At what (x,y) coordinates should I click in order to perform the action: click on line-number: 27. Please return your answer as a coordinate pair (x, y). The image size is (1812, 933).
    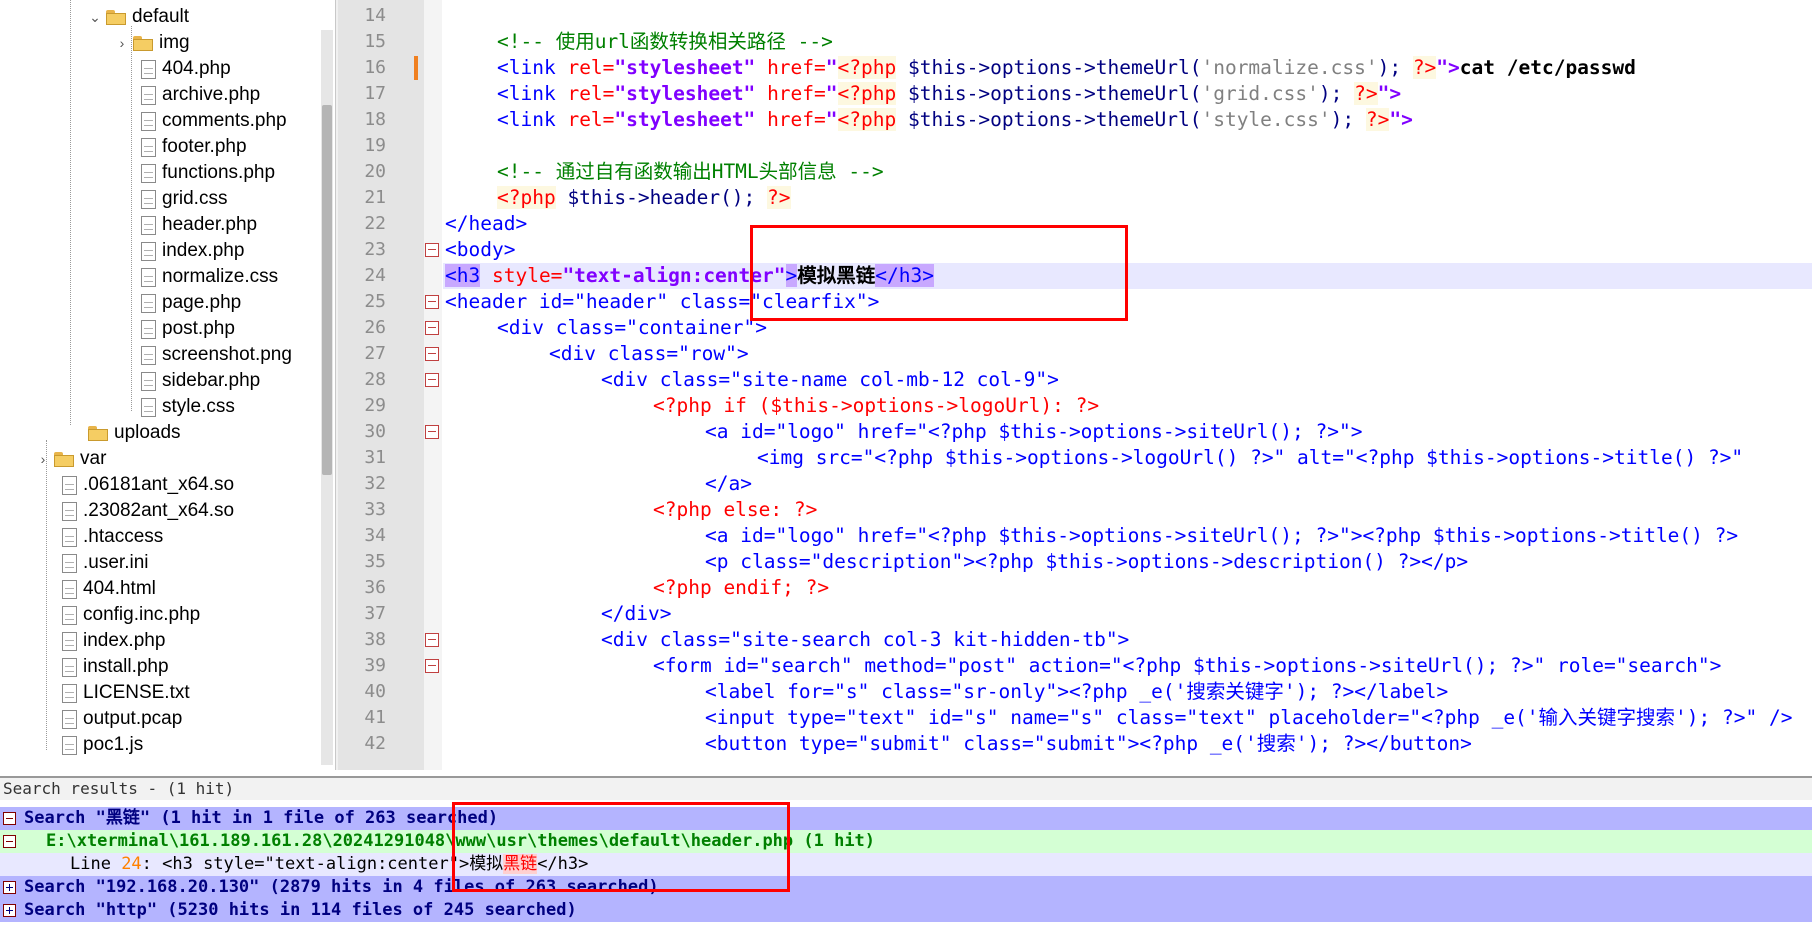
    Looking at the image, I should click on (375, 353).